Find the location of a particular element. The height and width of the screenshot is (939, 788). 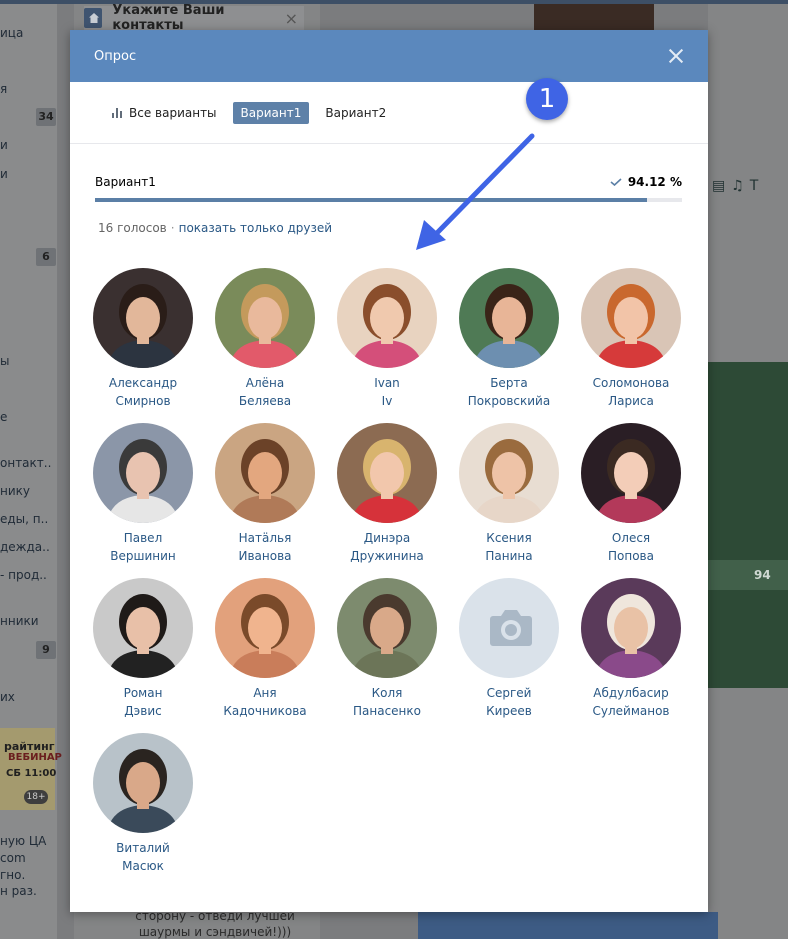

voter-first-name: Коля is located at coordinates (387, 693).